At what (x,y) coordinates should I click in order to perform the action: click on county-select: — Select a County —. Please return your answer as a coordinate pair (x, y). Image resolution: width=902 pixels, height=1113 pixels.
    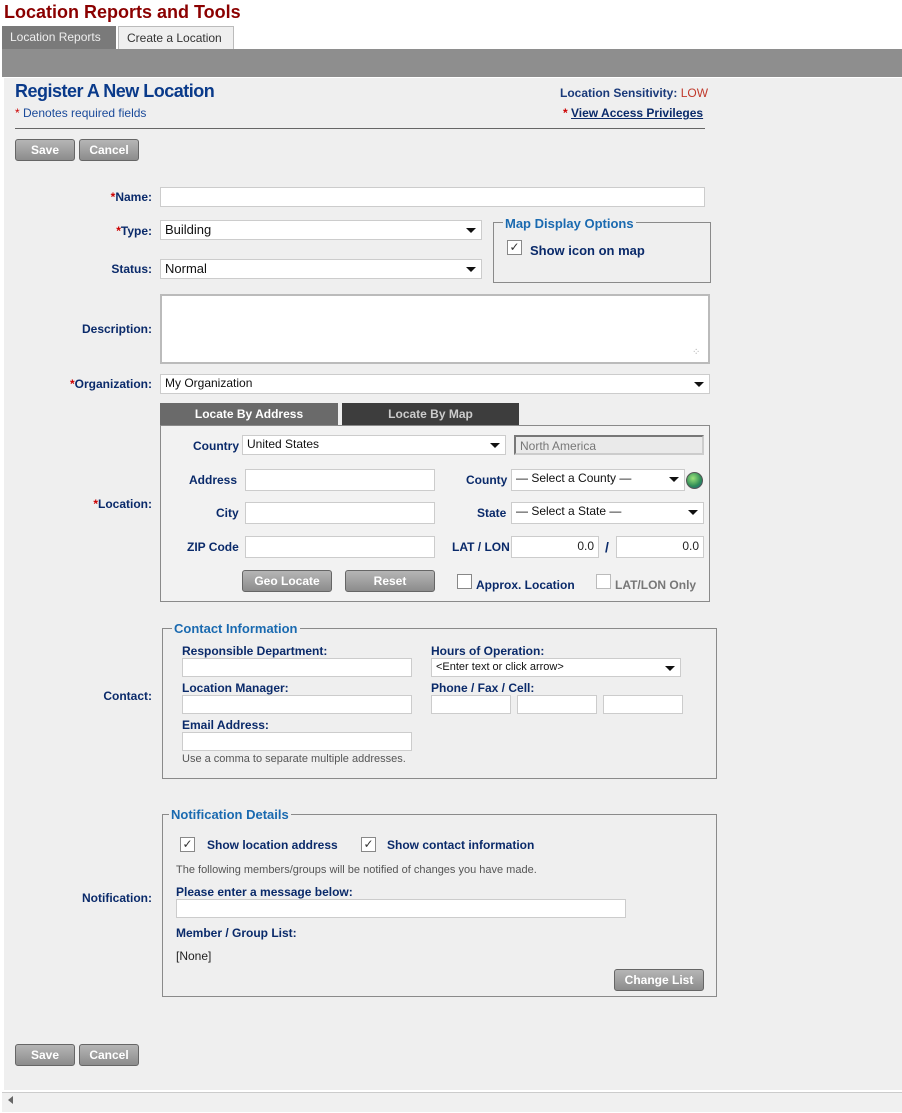
    Looking at the image, I should click on (598, 480).